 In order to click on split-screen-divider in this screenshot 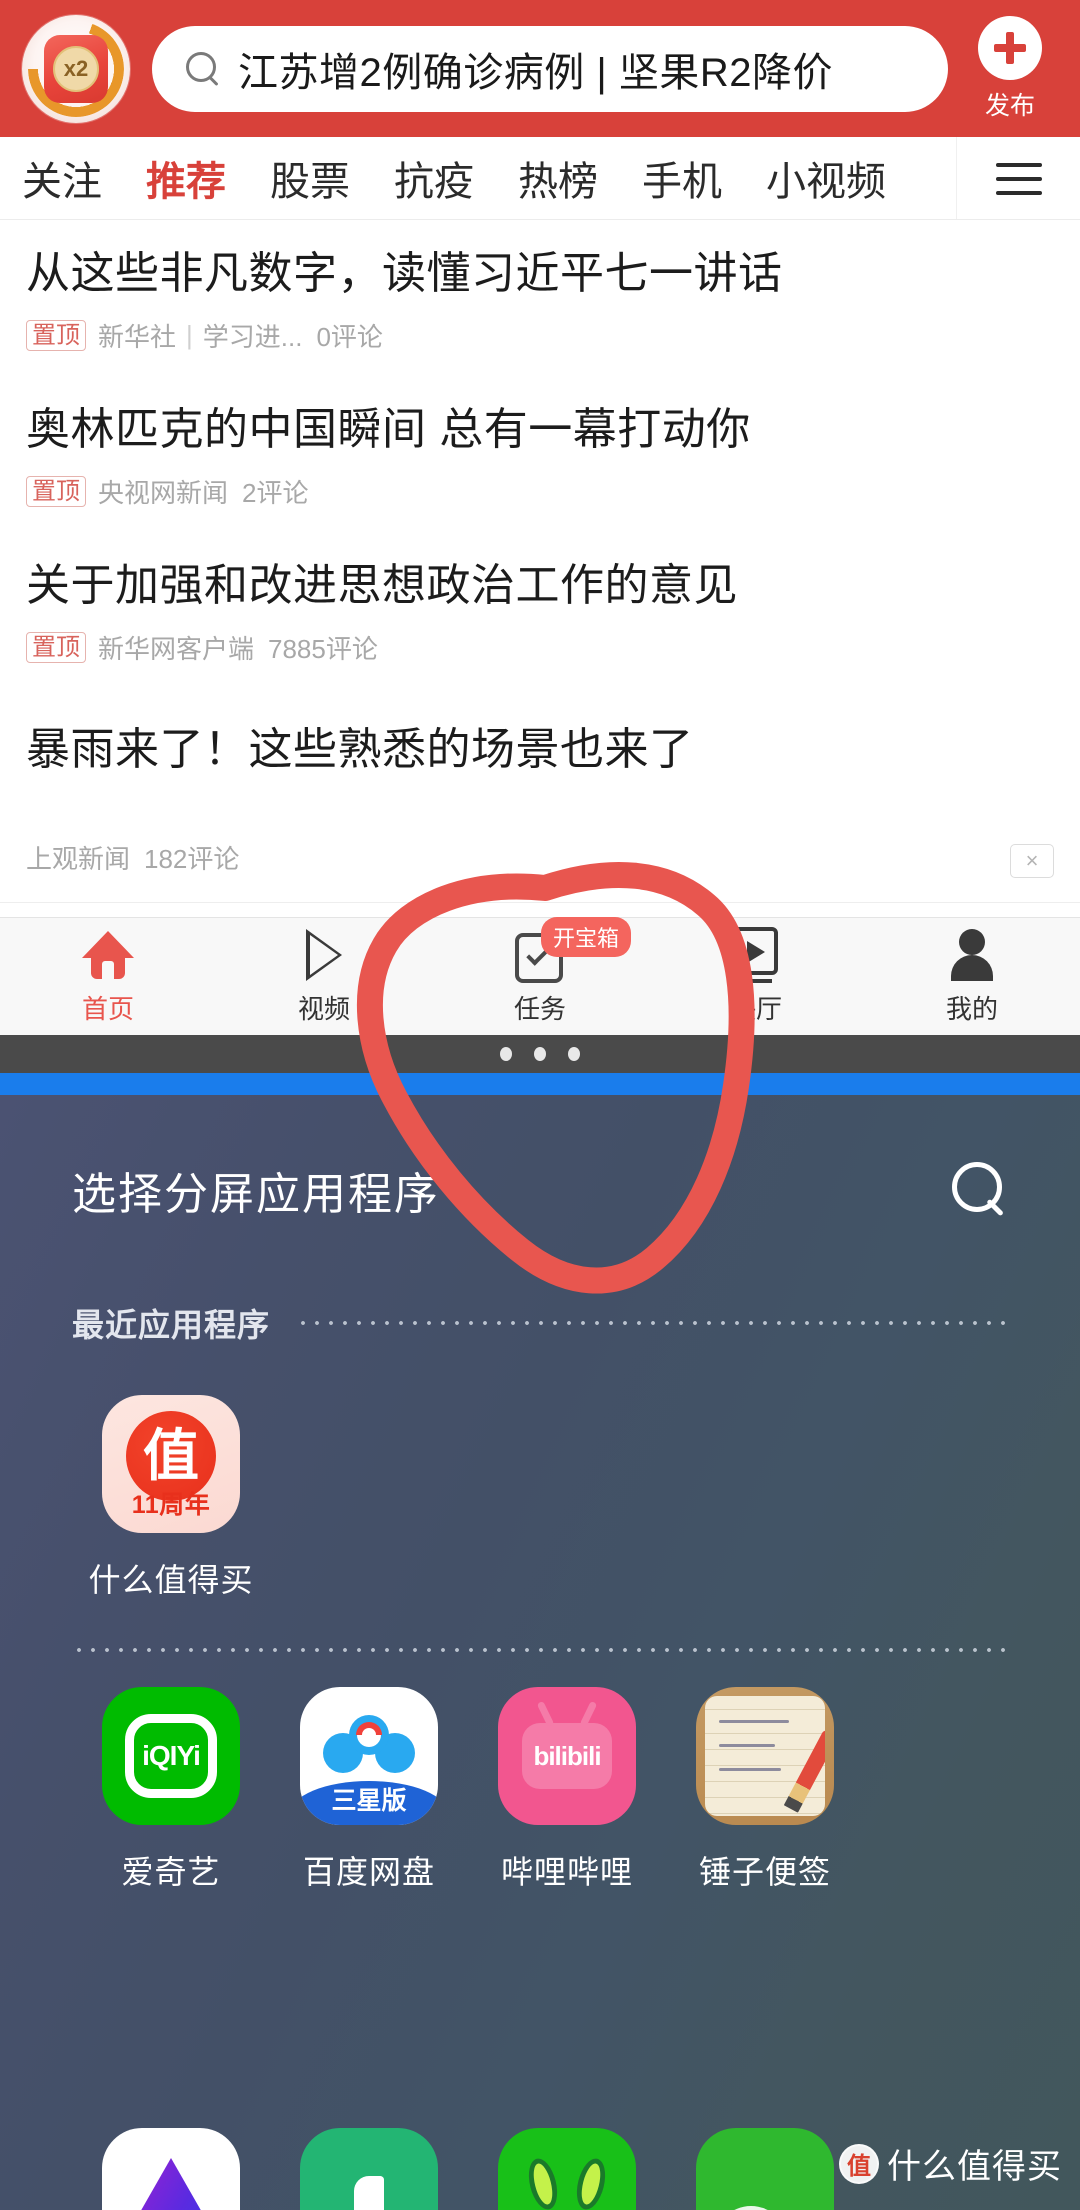, I will do `click(540, 1084)`.